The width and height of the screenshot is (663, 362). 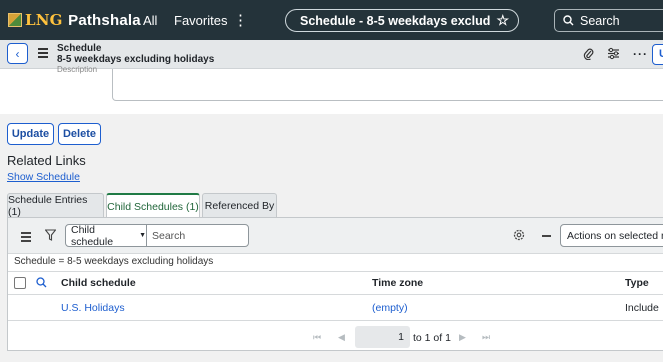 I want to click on tab-schedule-entries: Schedule Entries (1), so click(x=55, y=205).